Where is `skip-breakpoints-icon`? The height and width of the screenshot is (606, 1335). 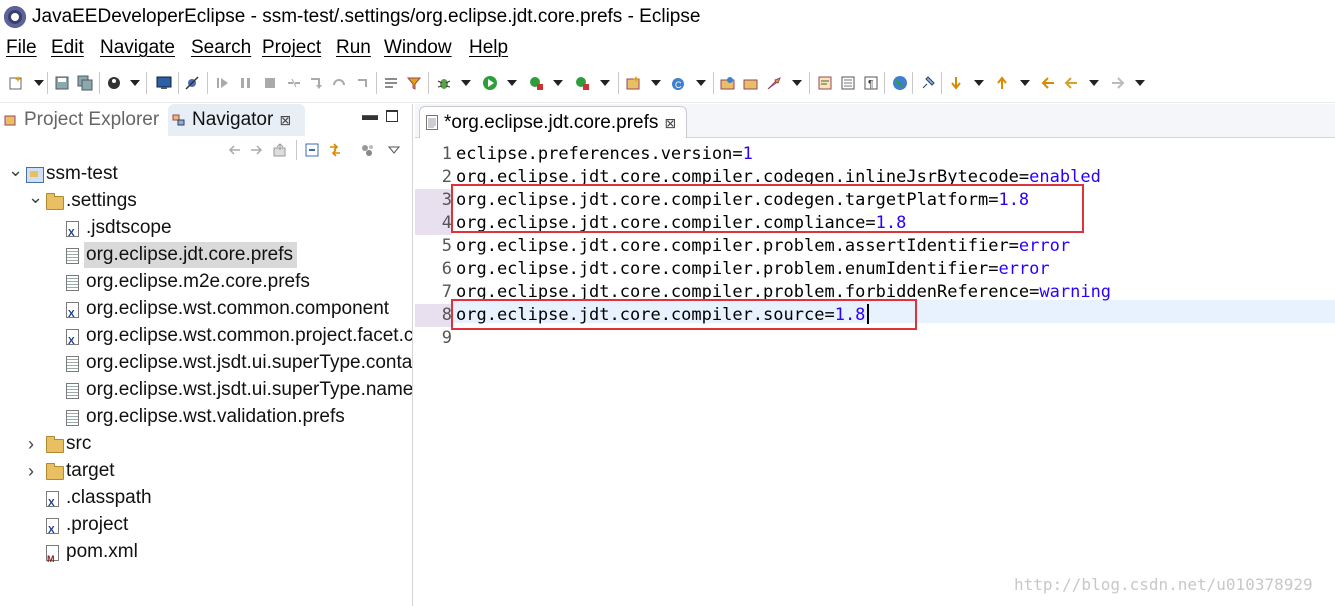 skip-breakpoints-icon is located at coordinates (192, 83).